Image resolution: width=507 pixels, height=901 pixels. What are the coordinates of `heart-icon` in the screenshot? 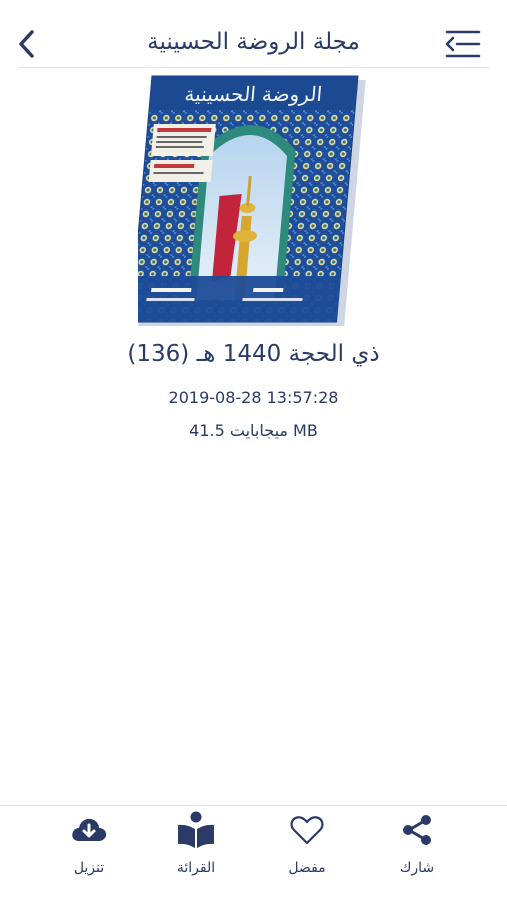 It's located at (307, 830).